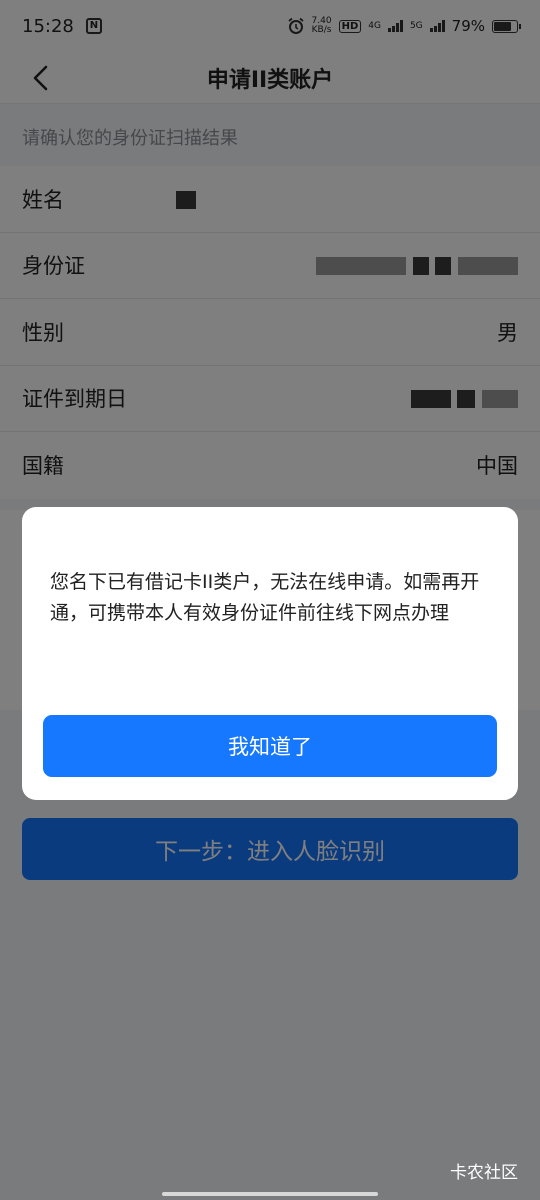 The image size is (540, 1200). I want to click on watermark: 卡农社区, so click(484, 1173).